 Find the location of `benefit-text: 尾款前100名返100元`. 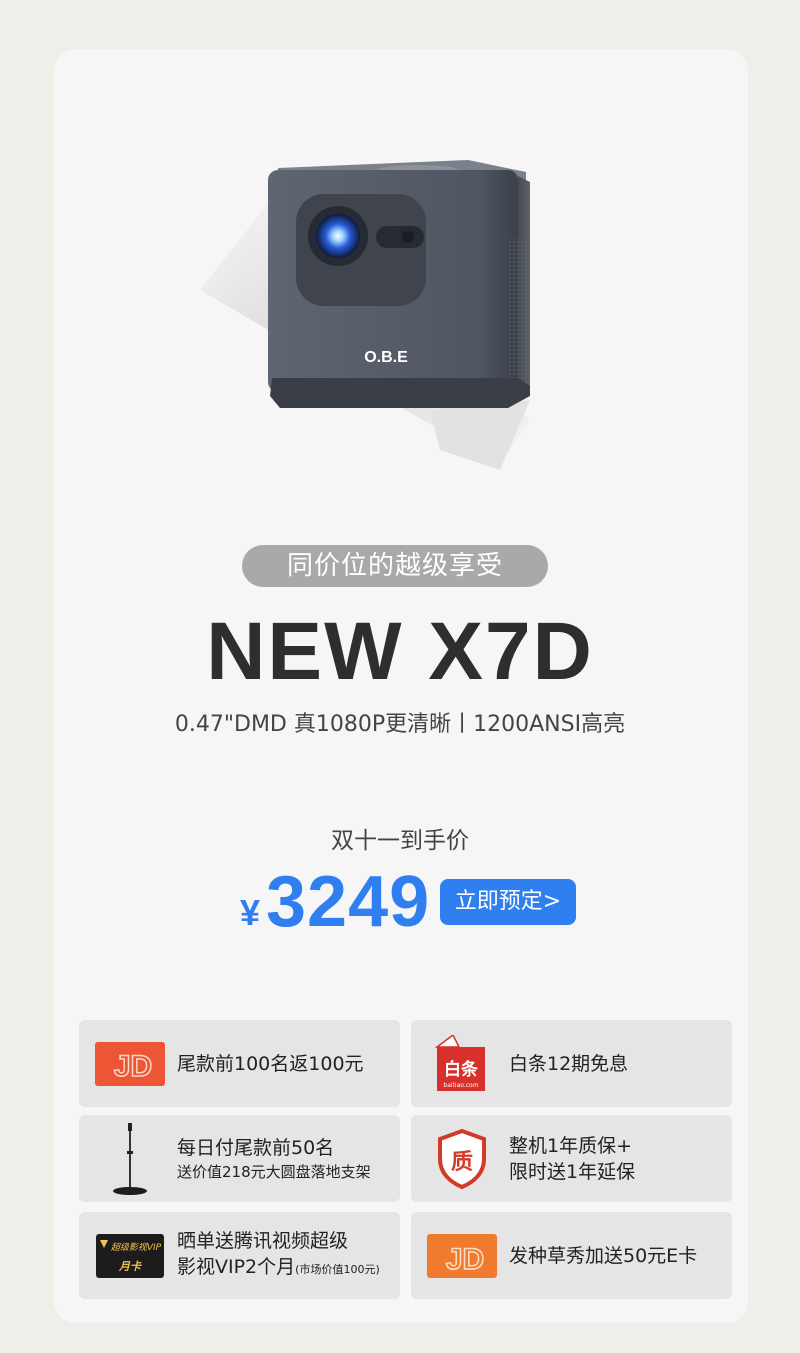

benefit-text: 尾款前100名返100元 is located at coordinates (270, 1063).